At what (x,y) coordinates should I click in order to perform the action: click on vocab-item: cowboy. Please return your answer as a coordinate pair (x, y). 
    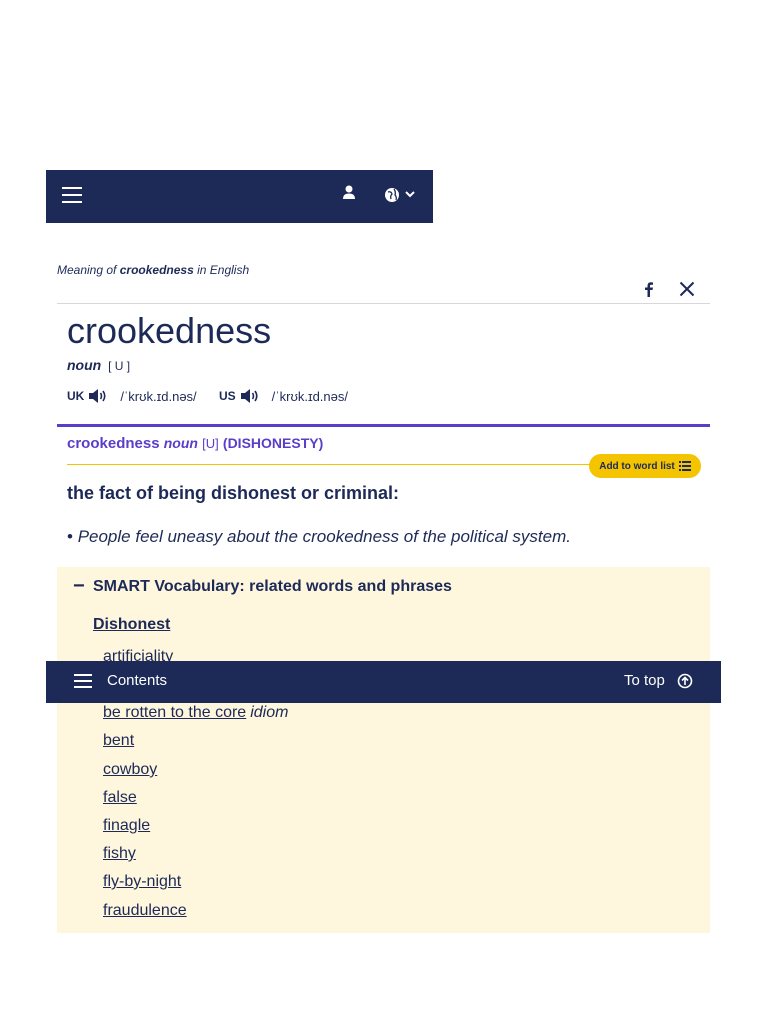
    Looking at the image, I should click on (130, 770).